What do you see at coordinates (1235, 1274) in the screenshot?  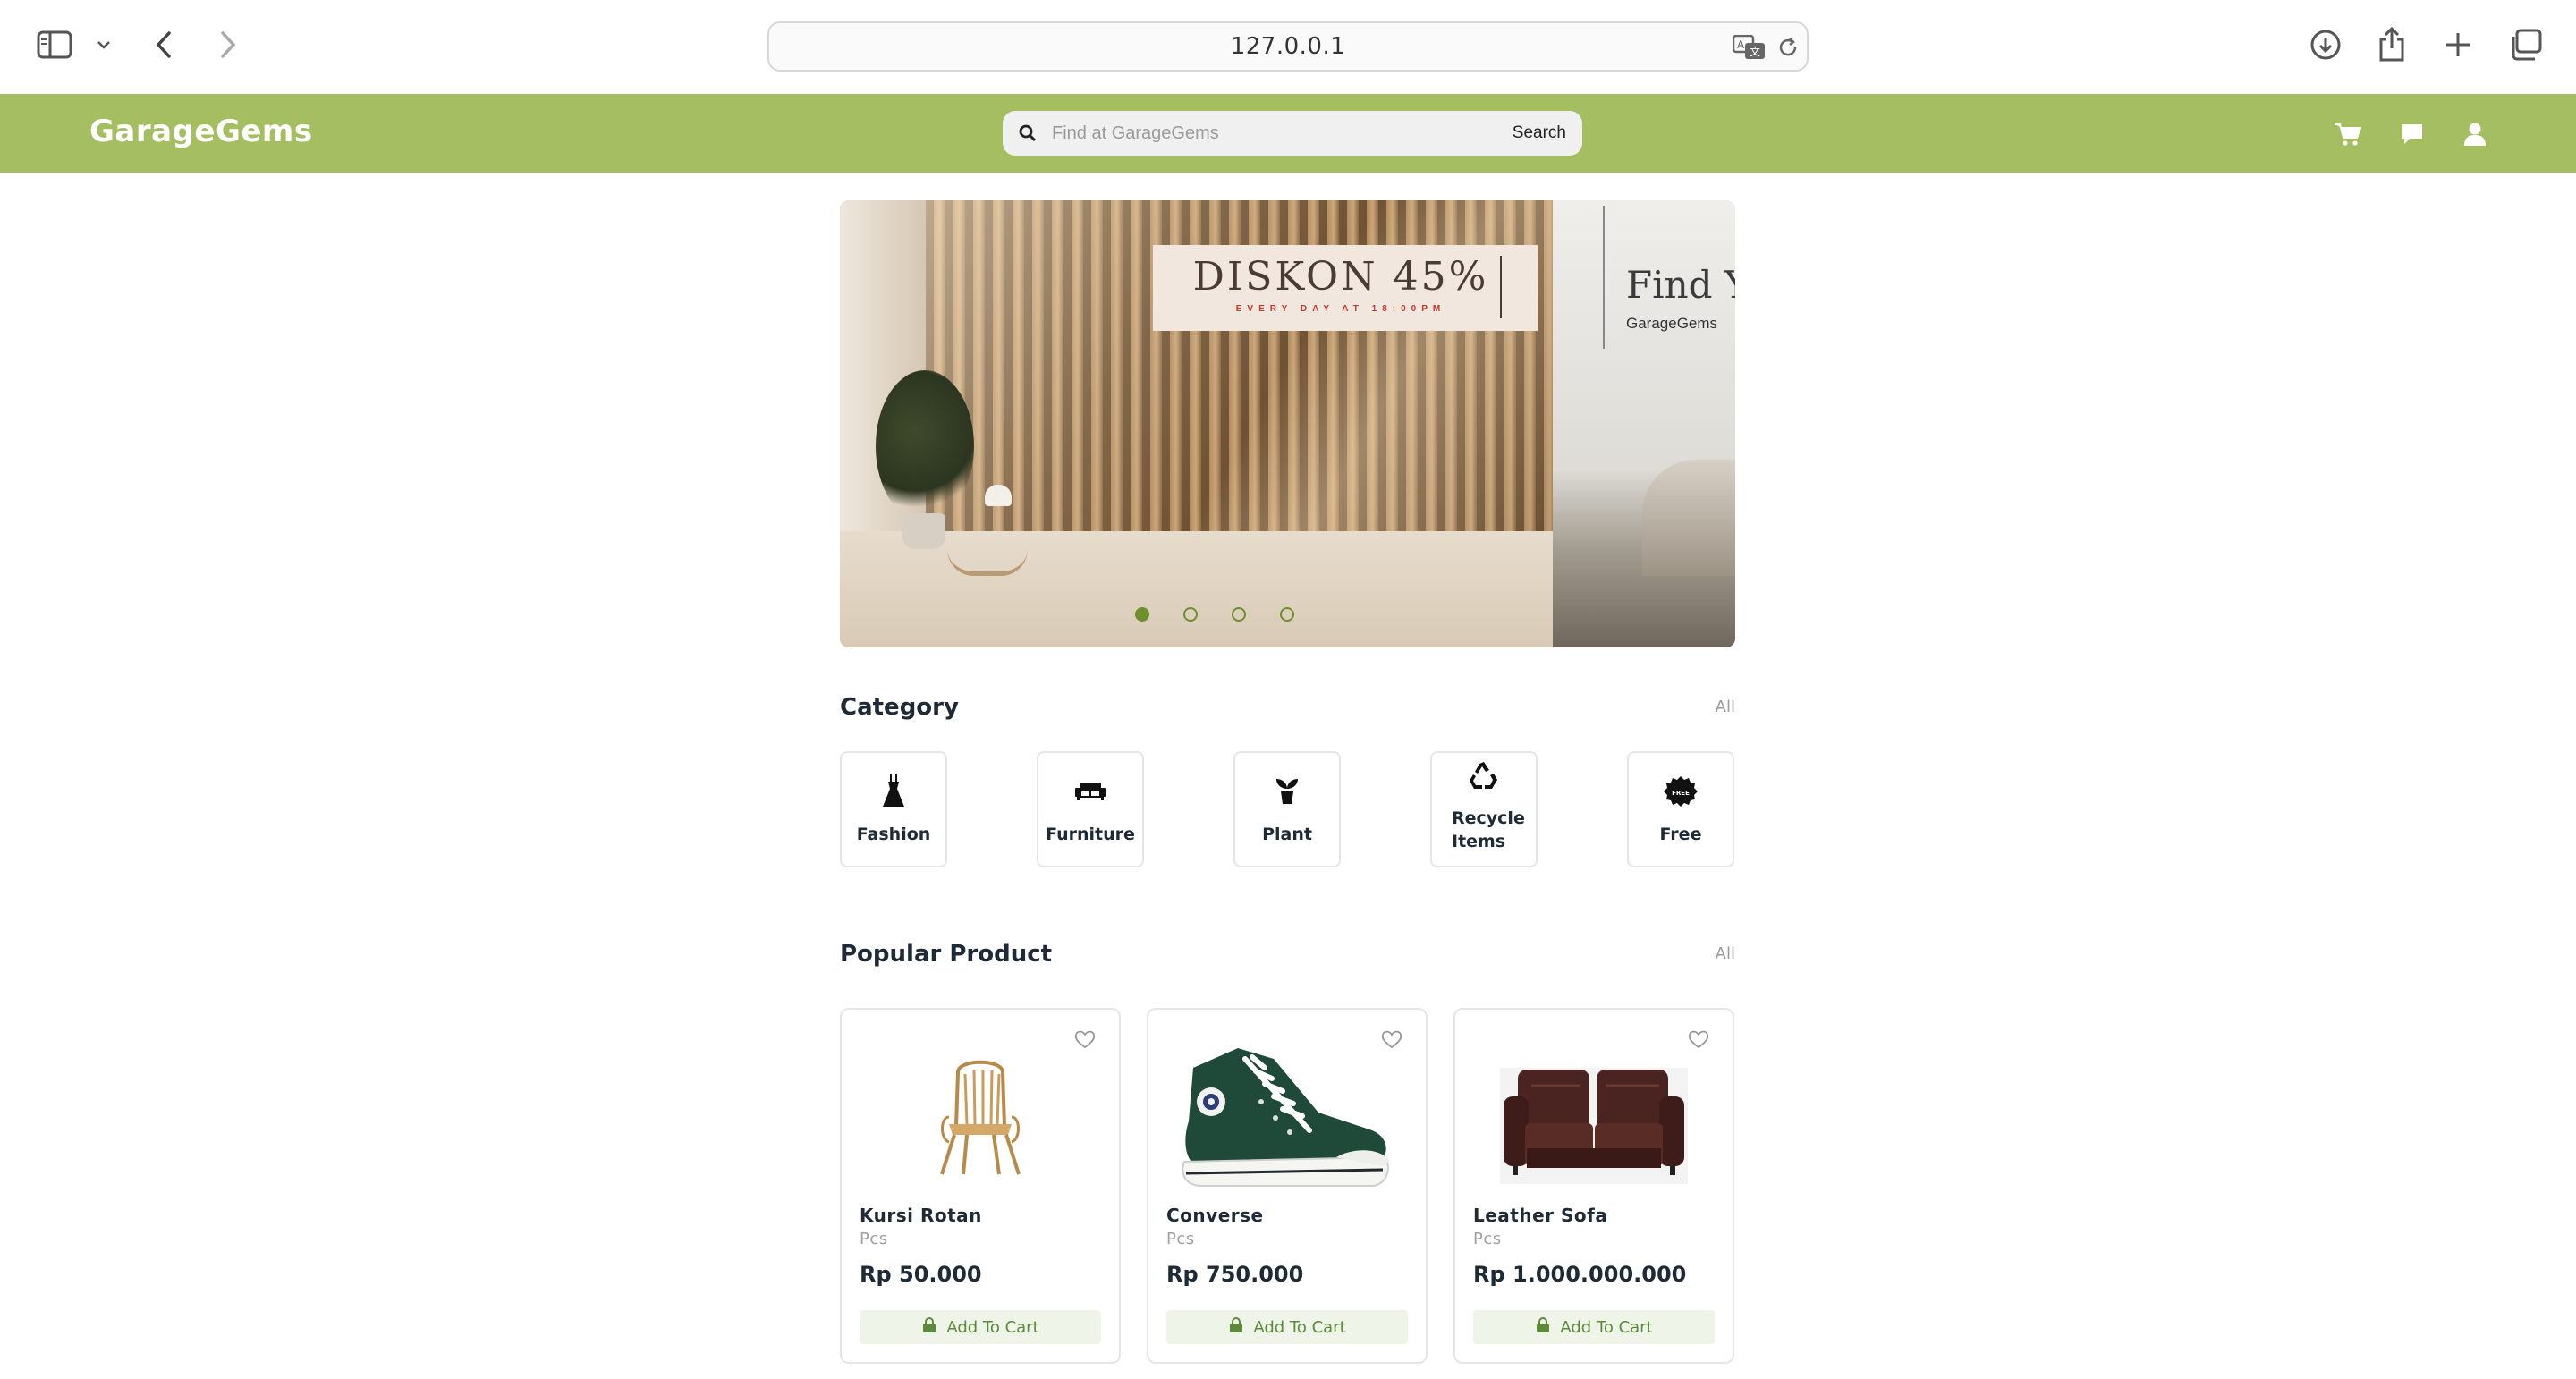 I see `product-price: Rp 750.000` at bounding box center [1235, 1274].